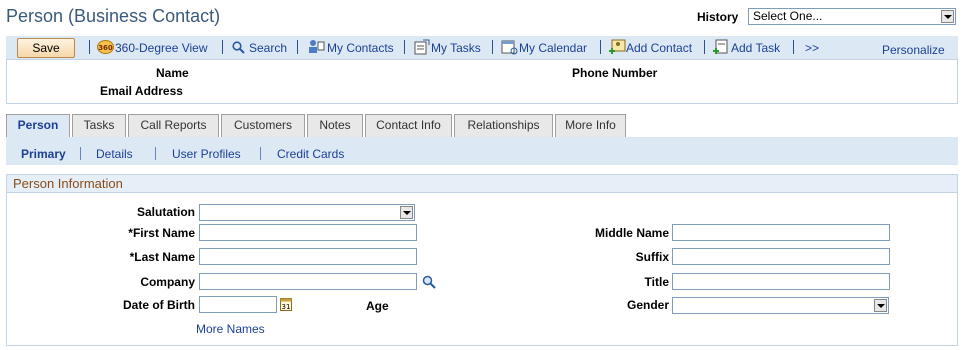 The width and height of the screenshot is (968, 350). What do you see at coordinates (652, 257) in the screenshot?
I see `suffix-label: Suffix` at bounding box center [652, 257].